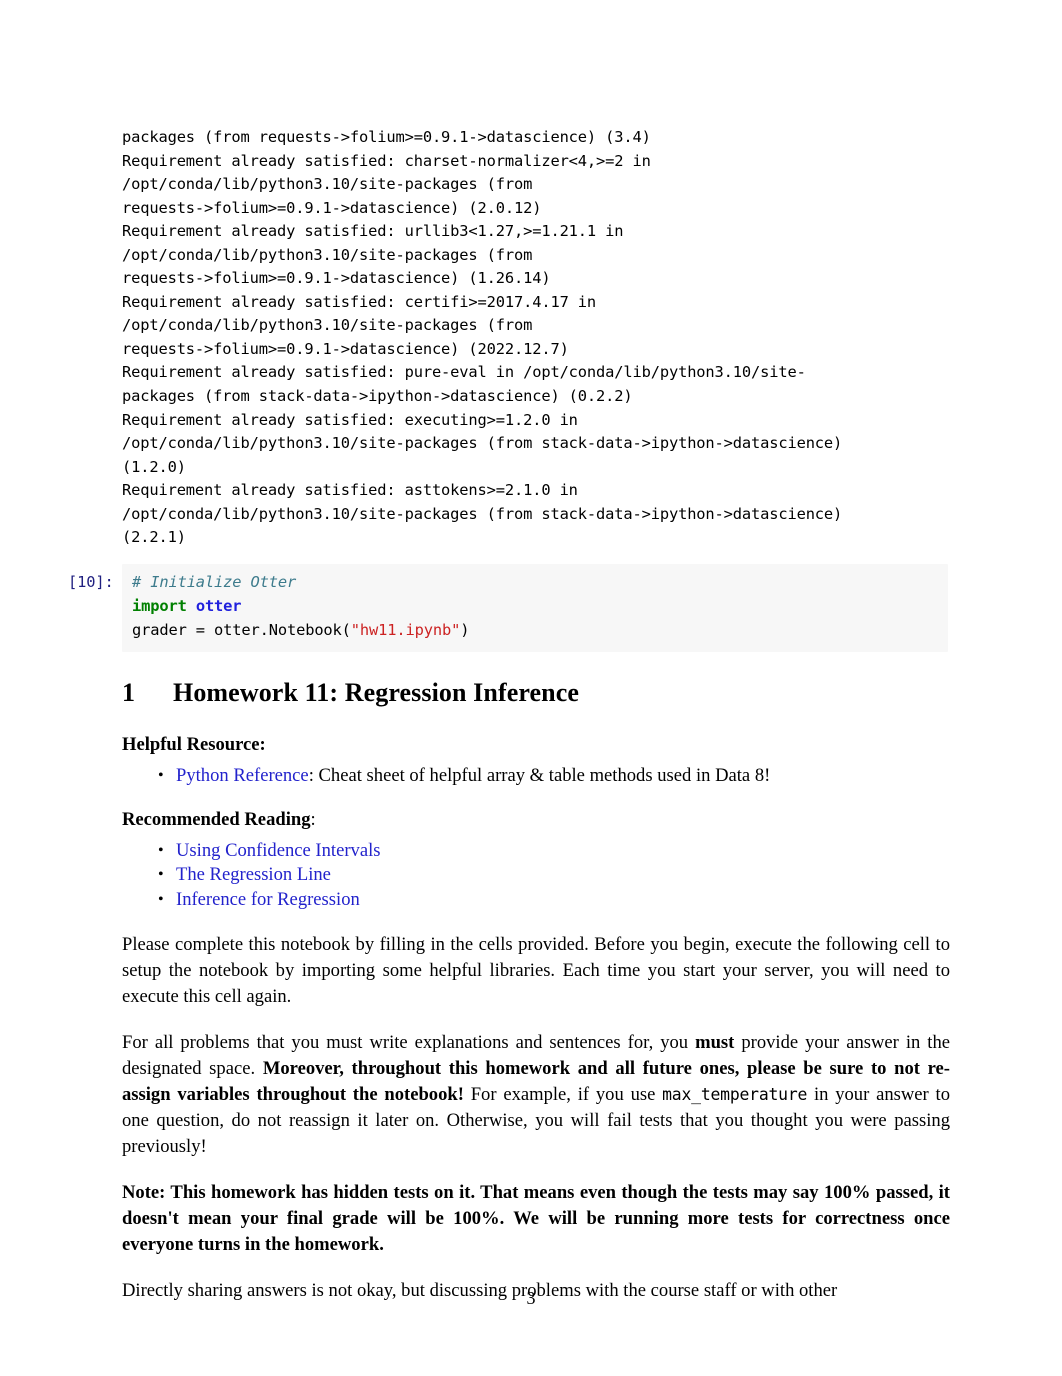 The image size is (1062, 1376). Describe the element at coordinates (405, 630) in the screenshot. I see `string-token: "hw11.ipynb"` at that location.